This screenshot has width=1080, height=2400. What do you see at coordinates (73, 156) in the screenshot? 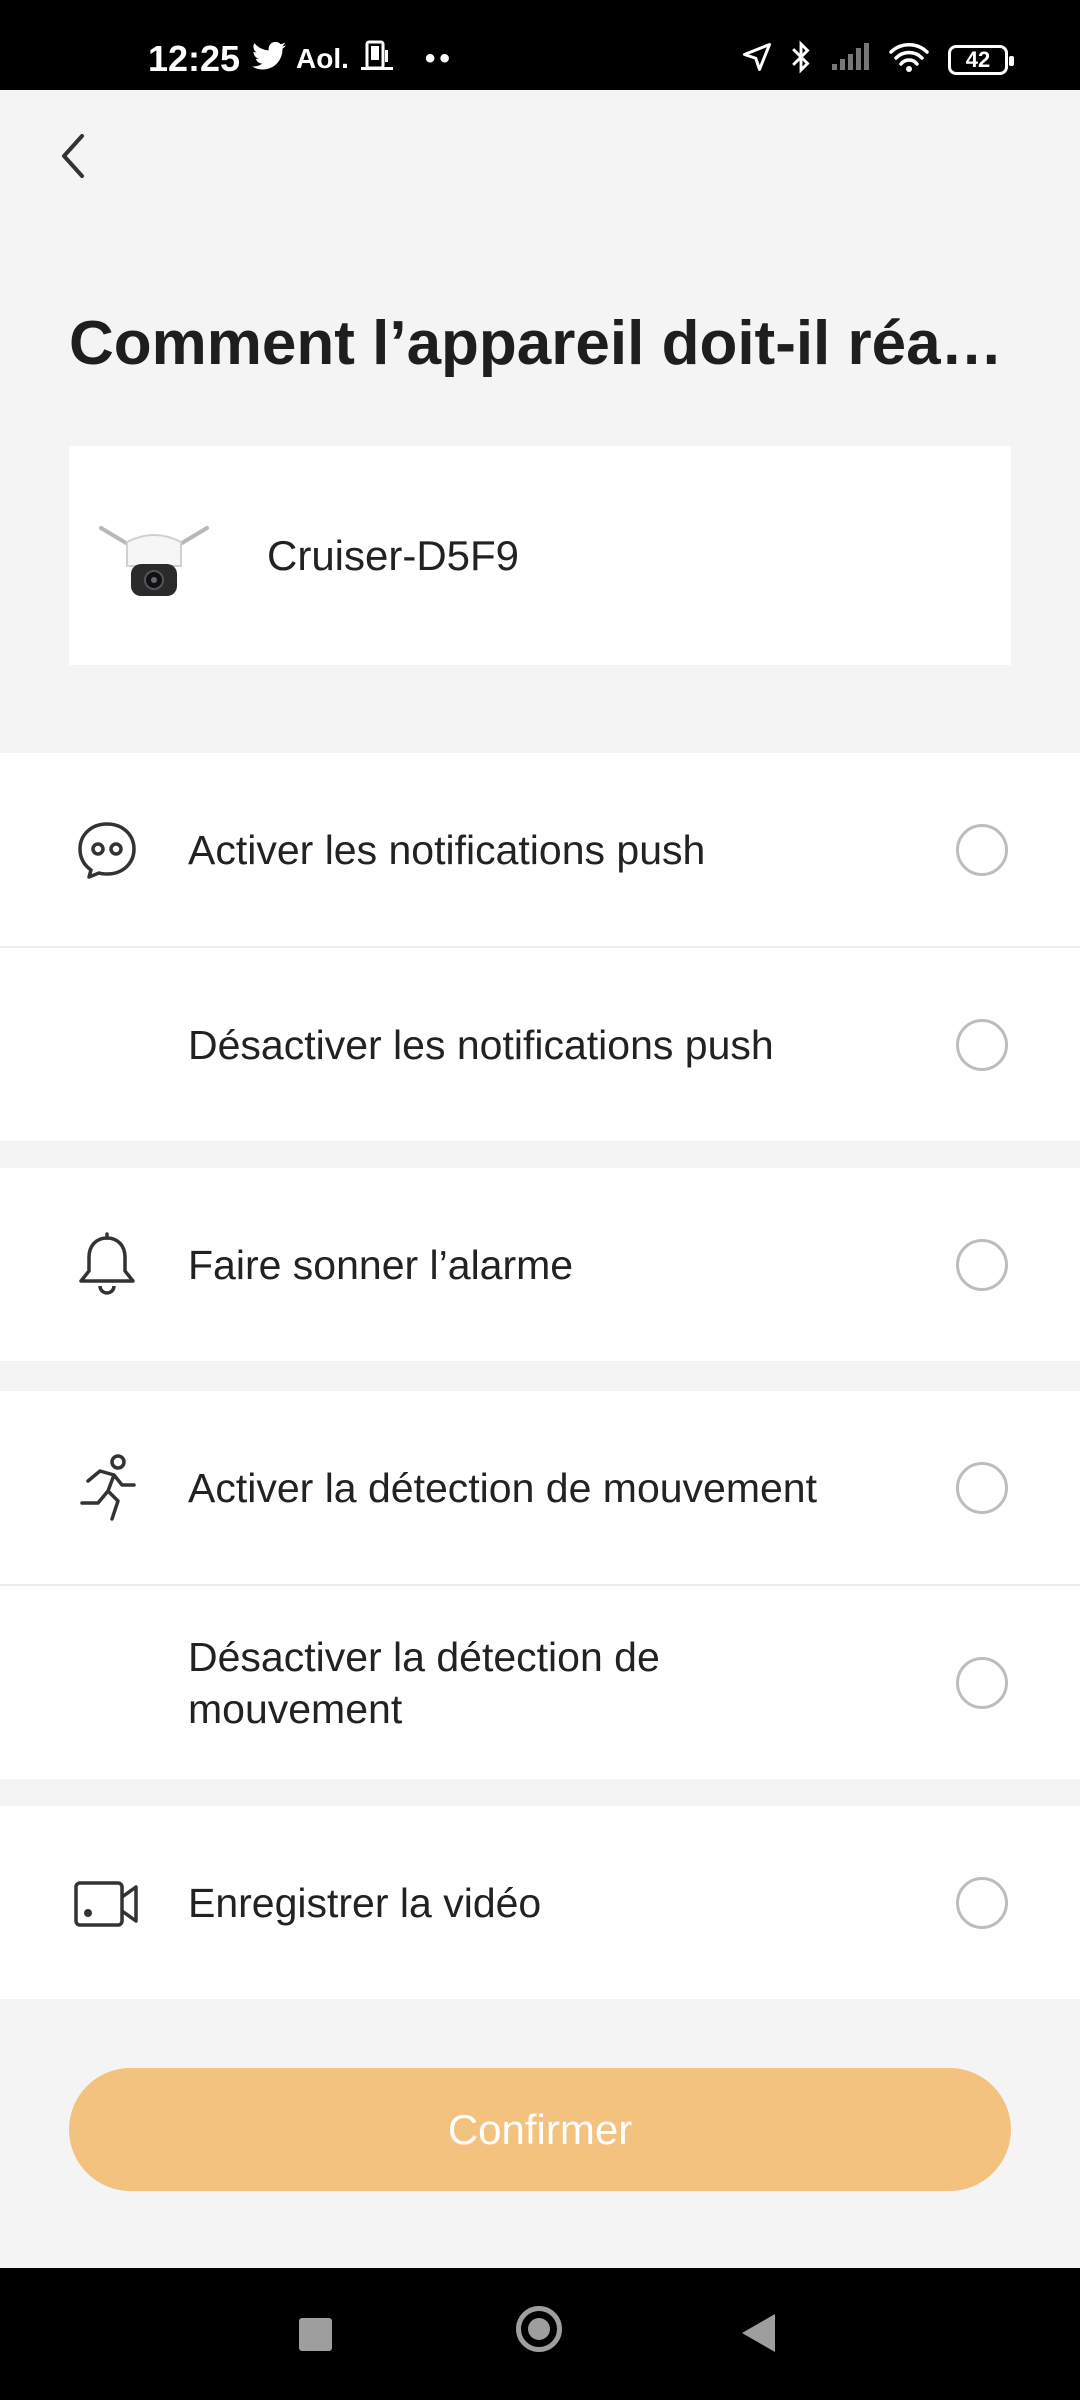
I see `chevron-left-icon` at bounding box center [73, 156].